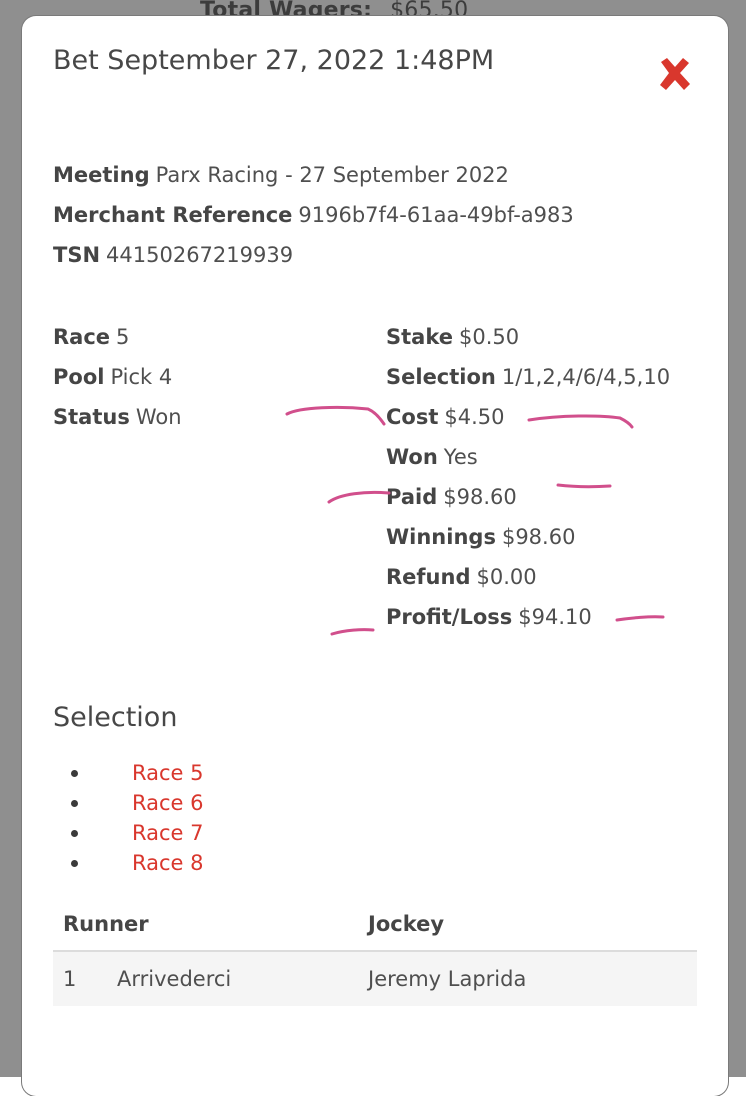  What do you see at coordinates (168, 863) in the screenshot?
I see `race-link: Race 8` at bounding box center [168, 863].